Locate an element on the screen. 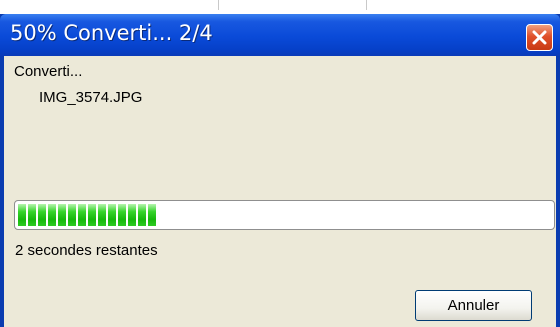  current-file-name: IMG_3574.JPG is located at coordinates (91, 97).